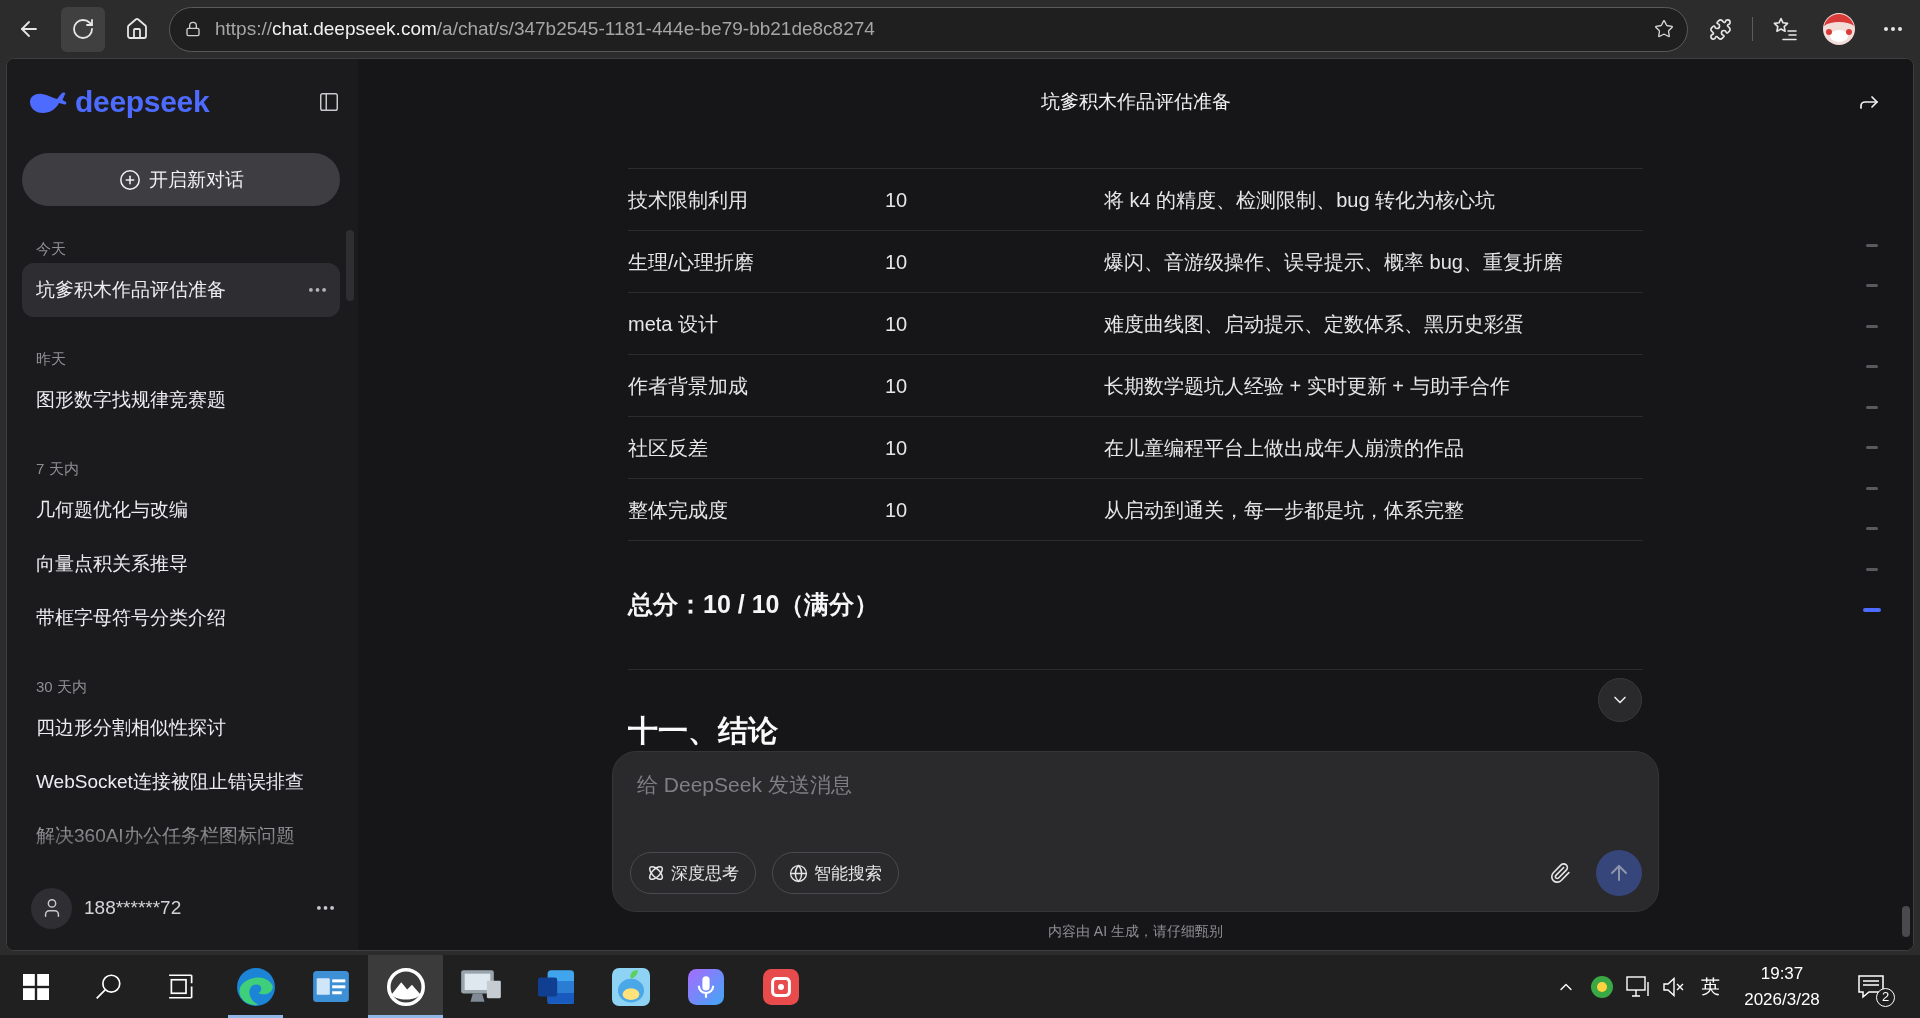 The width and height of the screenshot is (1920, 1018). What do you see at coordinates (754, 604) in the screenshot?
I see `score-summary: 总分：10 / 10（满分）` at bounding box center [754, 604].